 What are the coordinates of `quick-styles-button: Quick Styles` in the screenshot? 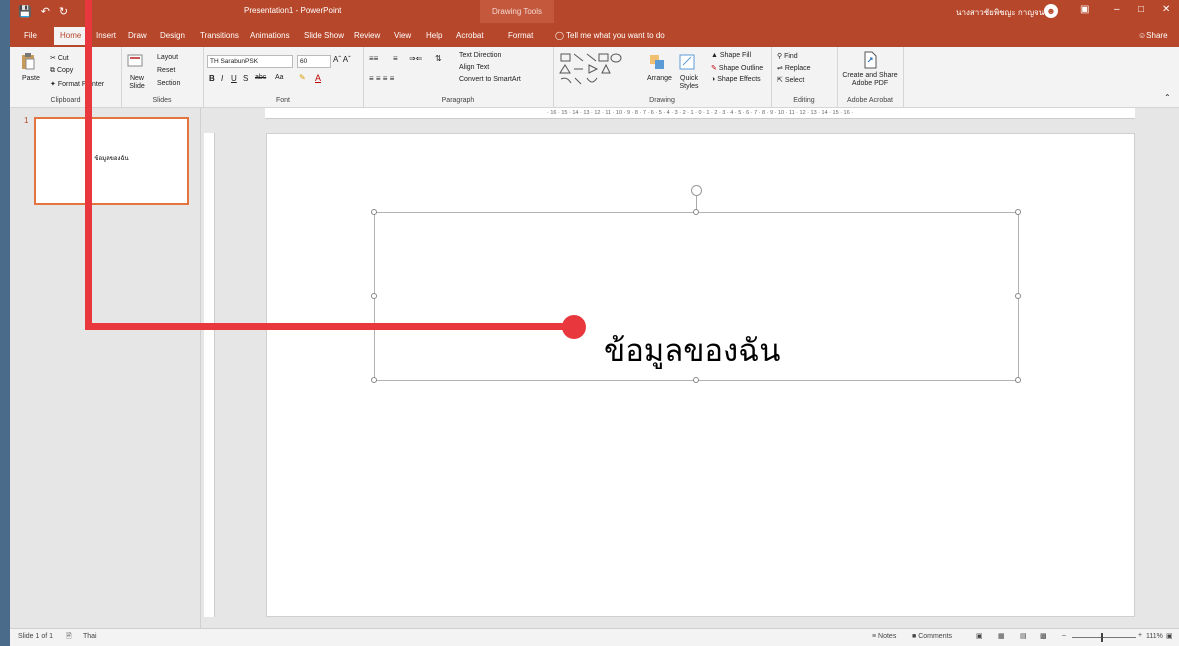 It's located at (689, 83).